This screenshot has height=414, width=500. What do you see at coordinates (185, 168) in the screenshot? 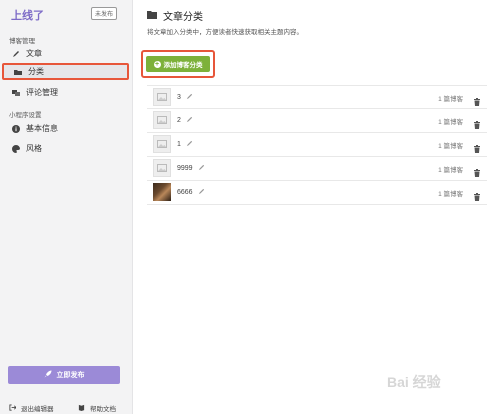
I see `category-name: 9999` at bounding box center [185, 168].